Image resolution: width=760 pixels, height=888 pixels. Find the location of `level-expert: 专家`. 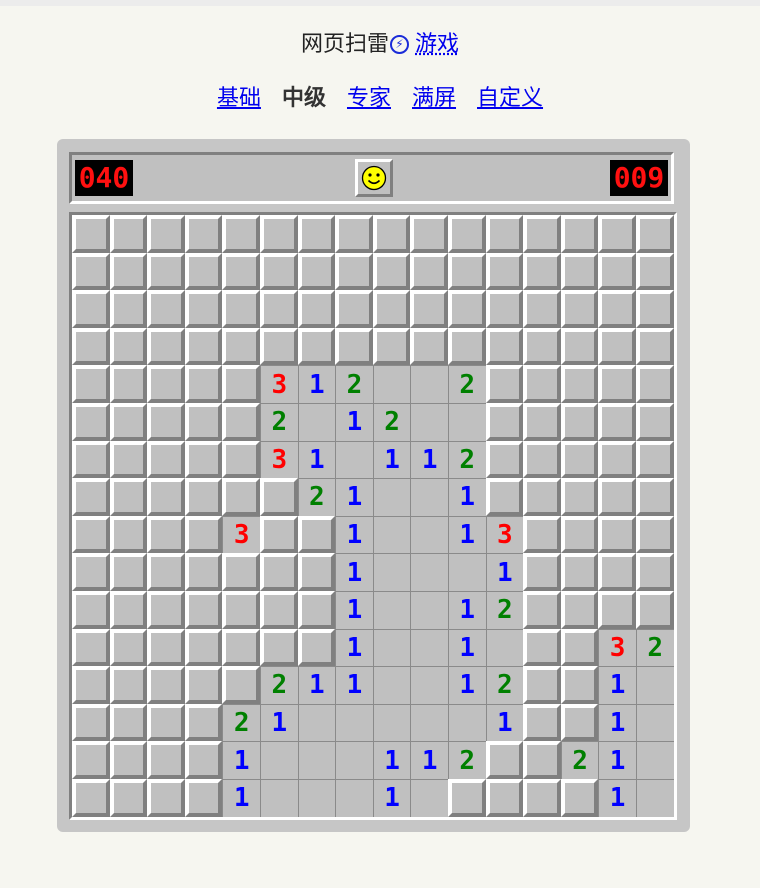

level-expert: 专家 is located at coordinates (369, 98).